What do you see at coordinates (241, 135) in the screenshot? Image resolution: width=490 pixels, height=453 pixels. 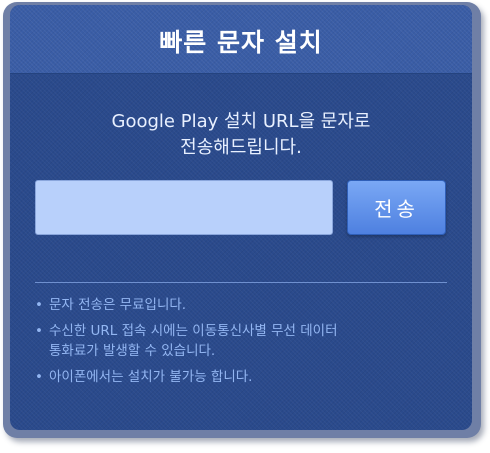 I see `instruction-text: Google Play 설치 URL을 문자로 전송해드립니다.` at bounding box center [241, 135].